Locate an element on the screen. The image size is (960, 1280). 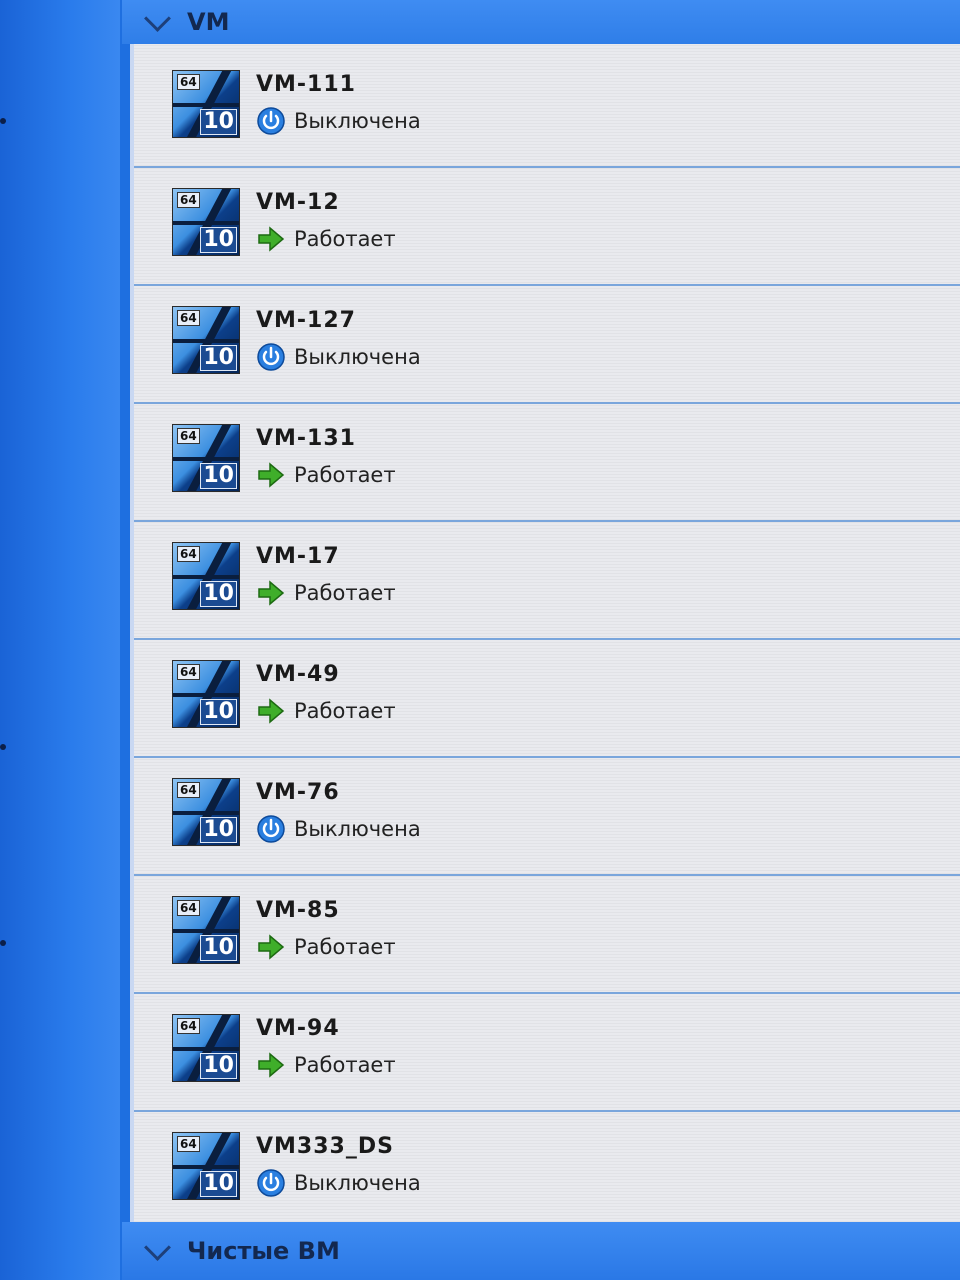
vm-name: VM-49 is located at coordinates (298, 674).